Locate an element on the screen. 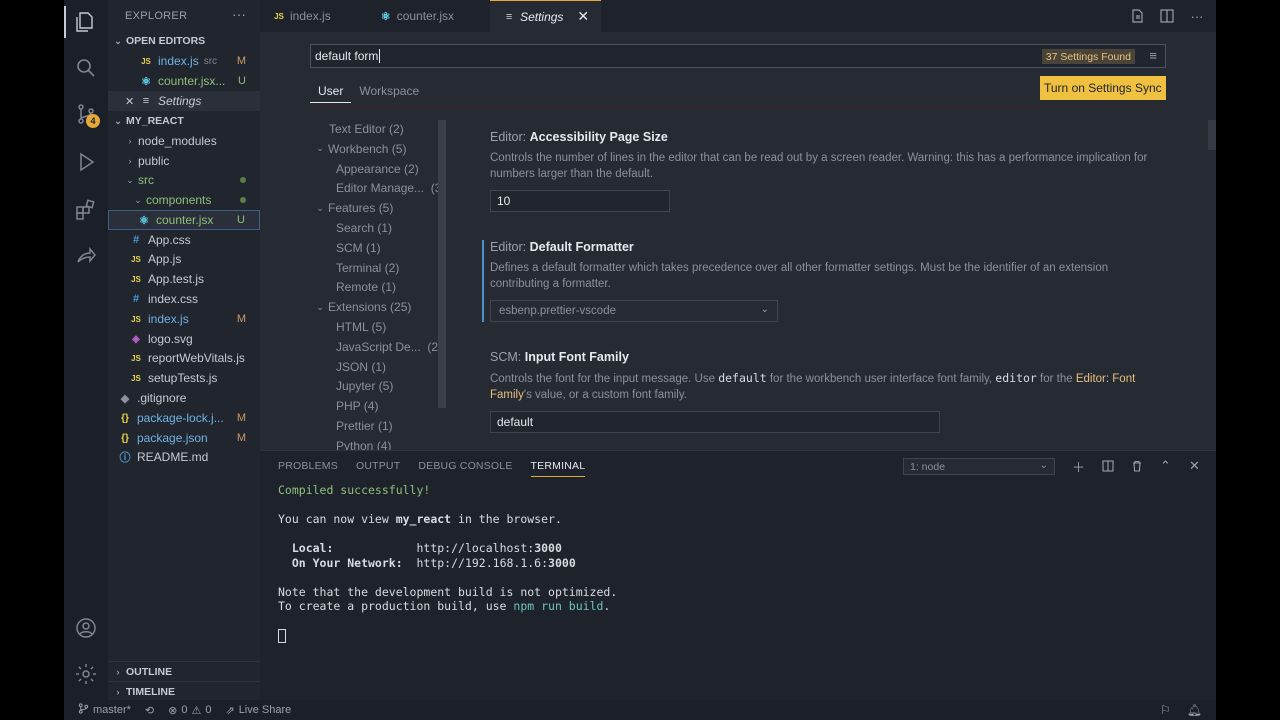  tree-item-label: index.css is located at coordinates (173, 299).